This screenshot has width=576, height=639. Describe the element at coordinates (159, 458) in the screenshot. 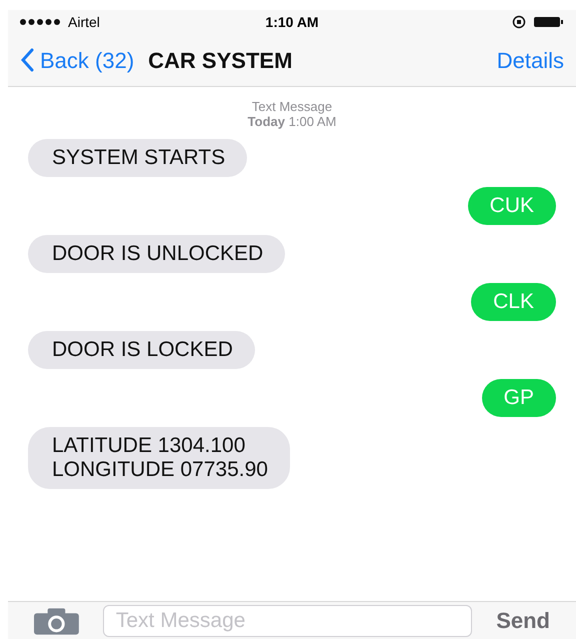

I see `message-bubble: LATITUDE 1304.100 LONGITUDE 07735.90` at that location.